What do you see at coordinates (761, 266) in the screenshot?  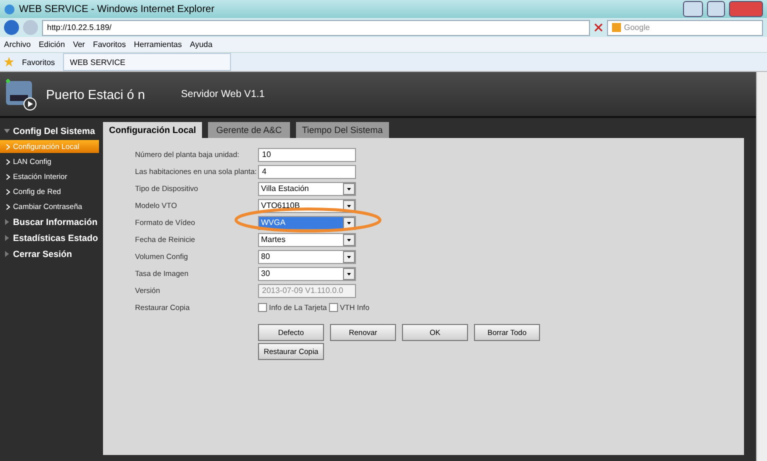 I see `scrollbar` at bounding box center [761, 266].